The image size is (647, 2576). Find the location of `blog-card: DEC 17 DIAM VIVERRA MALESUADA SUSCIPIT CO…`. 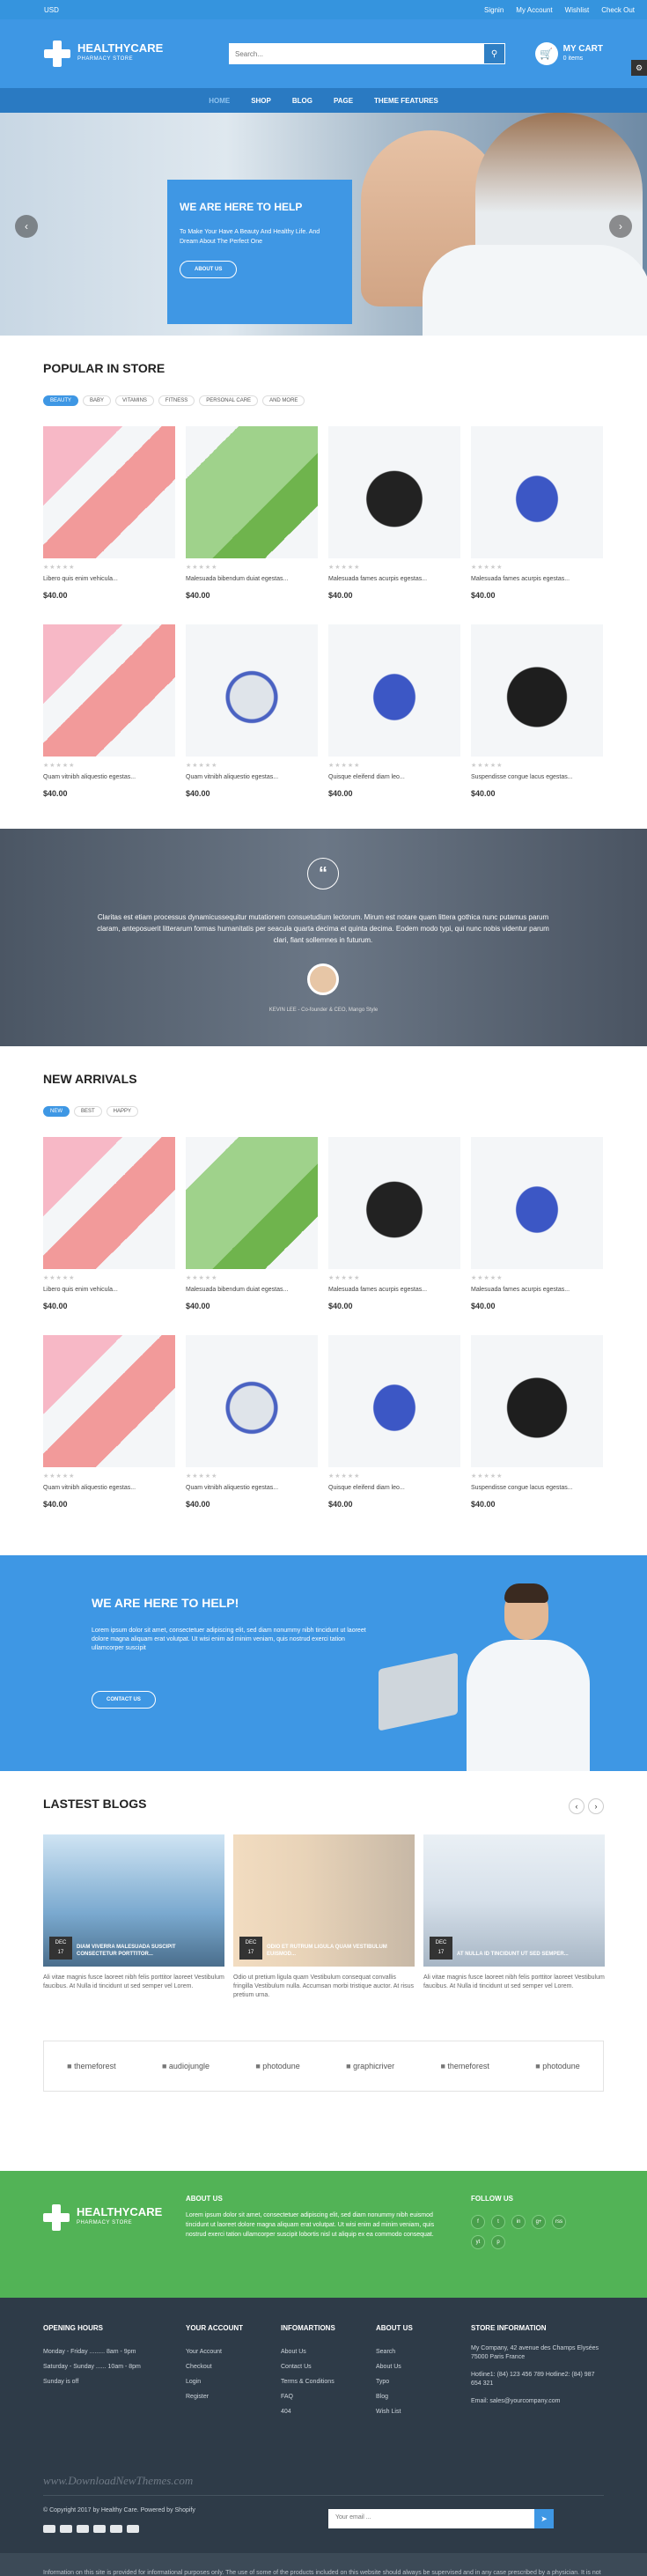

blog-card: DEC 17 DIAM VIVERRA MALESUADA SUSCIPIT CO… is located at coordinates (134, 1917).